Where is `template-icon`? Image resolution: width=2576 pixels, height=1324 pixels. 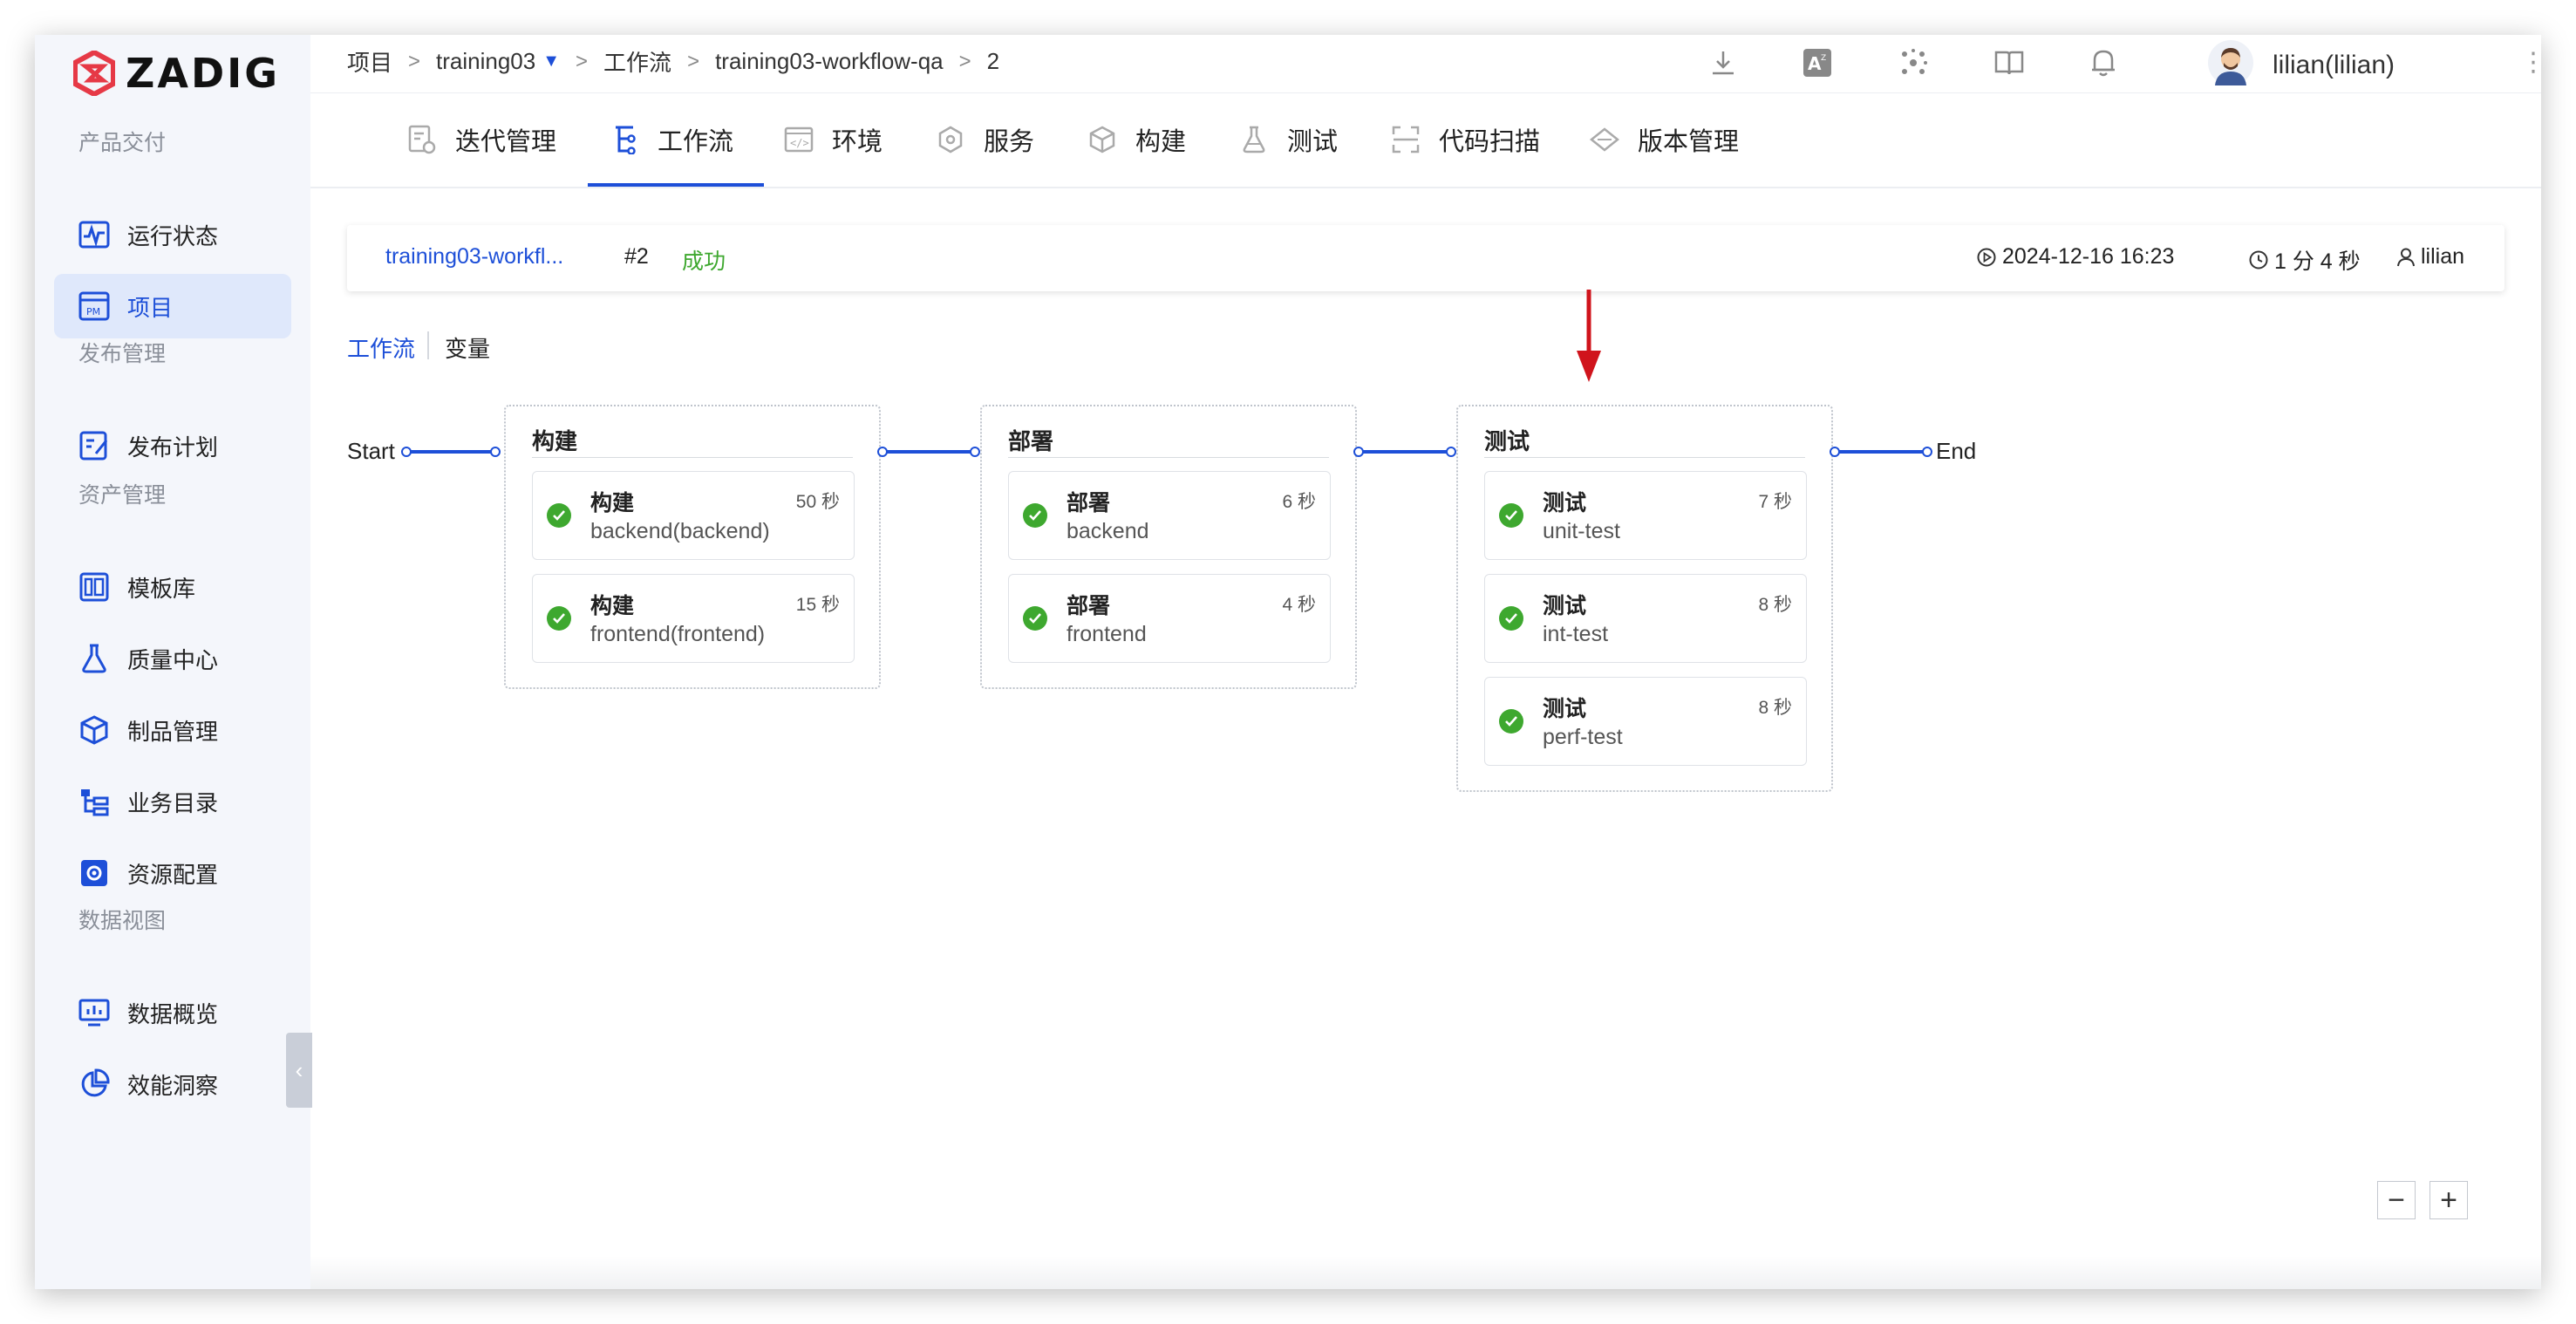
template-icon is located at coordinates (95, 587).